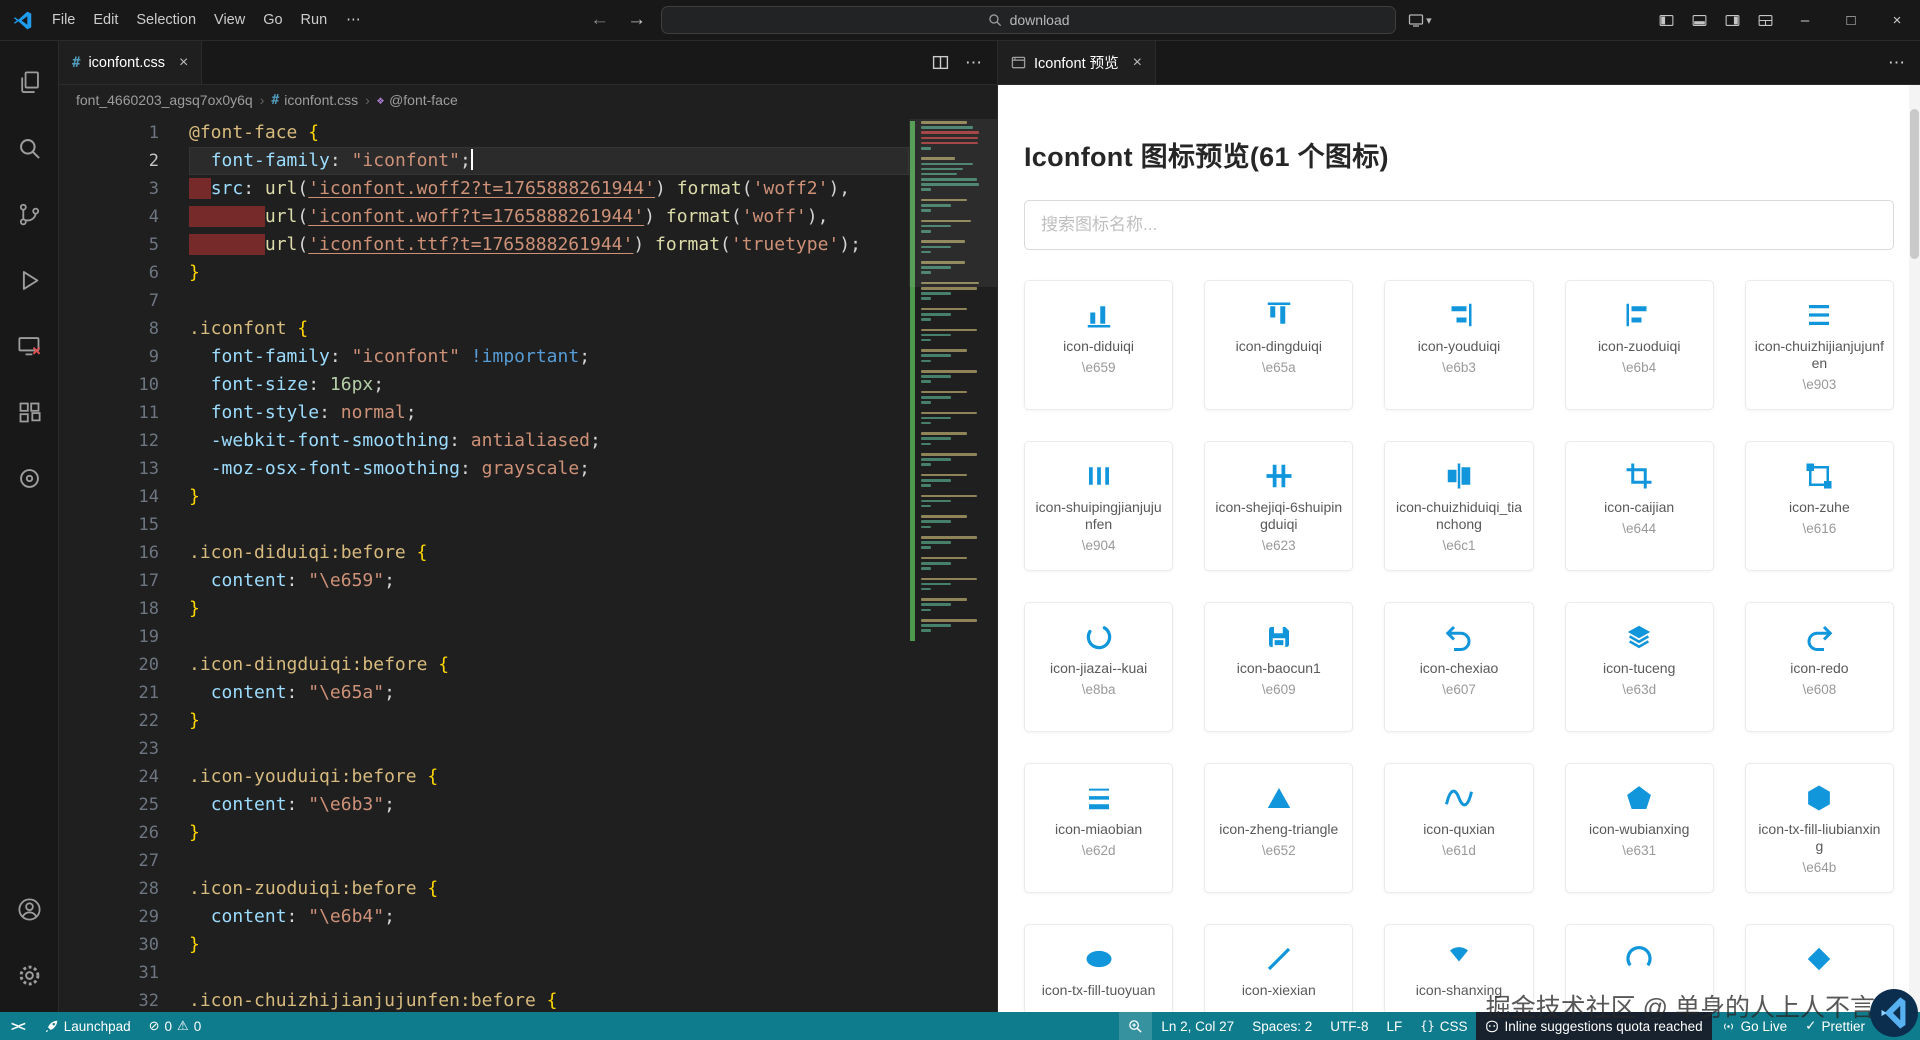 The width and height of the screenshot is (1920, 1040). What do you see at coordinates (29, 82) in the screenshot?
I see `explorer-icon` at bounding box center [29, 82].